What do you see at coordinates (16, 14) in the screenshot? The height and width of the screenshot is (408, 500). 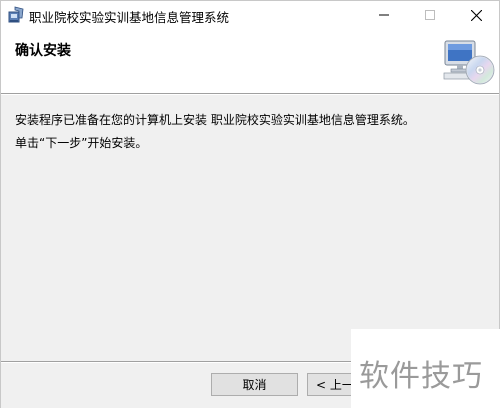 I see `installer-icon` at bounding box center [16, 14].